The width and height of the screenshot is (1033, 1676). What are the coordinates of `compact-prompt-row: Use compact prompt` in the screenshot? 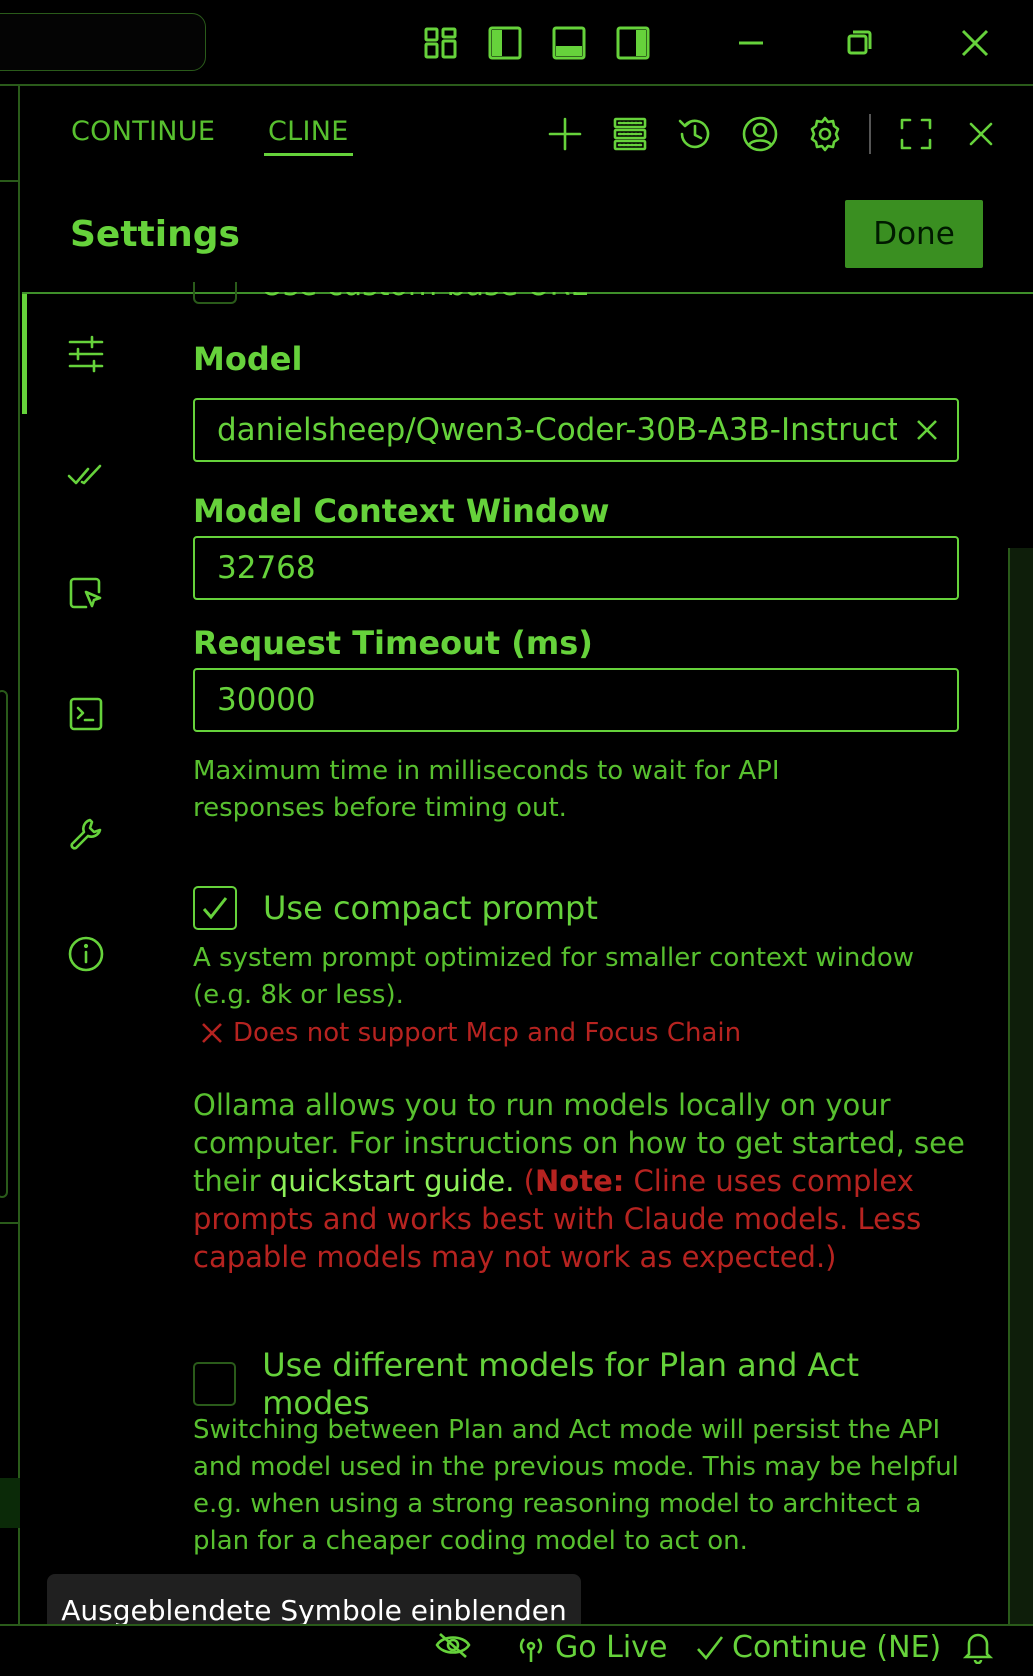 It's located at (395, 908).